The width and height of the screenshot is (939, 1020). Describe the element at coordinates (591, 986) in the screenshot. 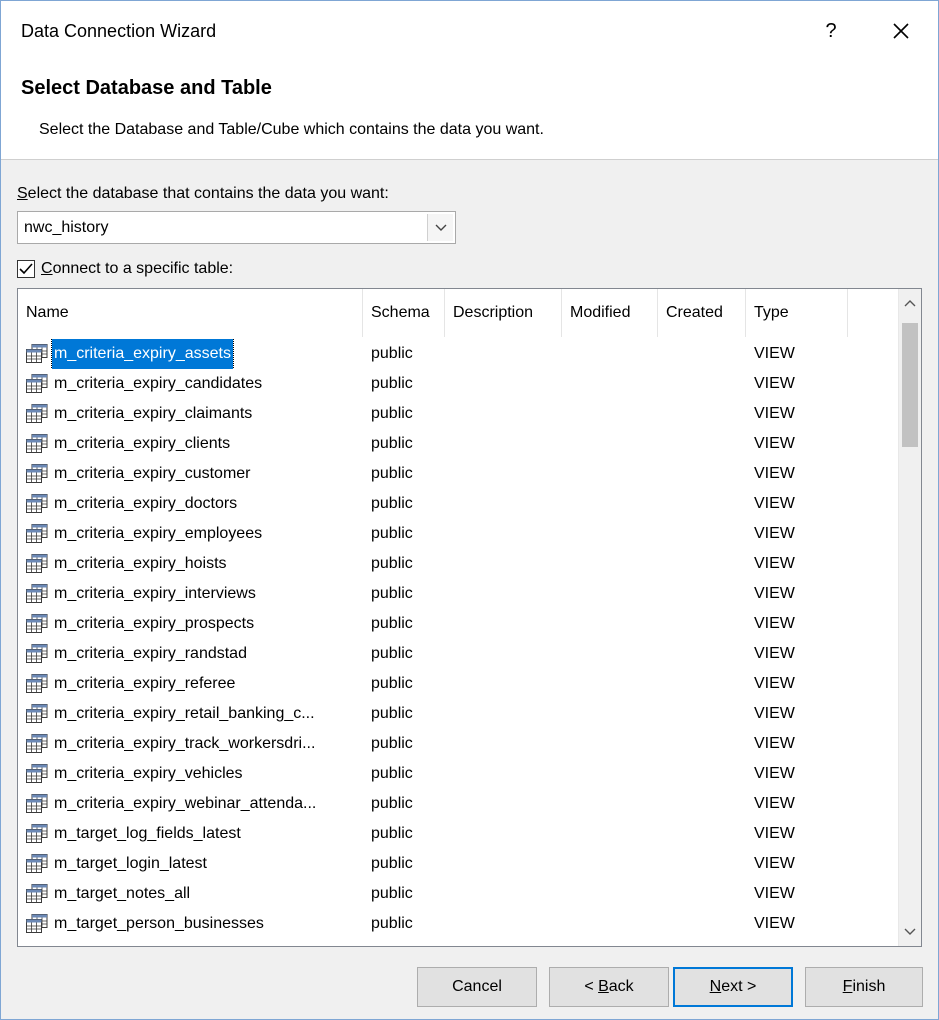

I see `back-button-prefix: <` at that location.